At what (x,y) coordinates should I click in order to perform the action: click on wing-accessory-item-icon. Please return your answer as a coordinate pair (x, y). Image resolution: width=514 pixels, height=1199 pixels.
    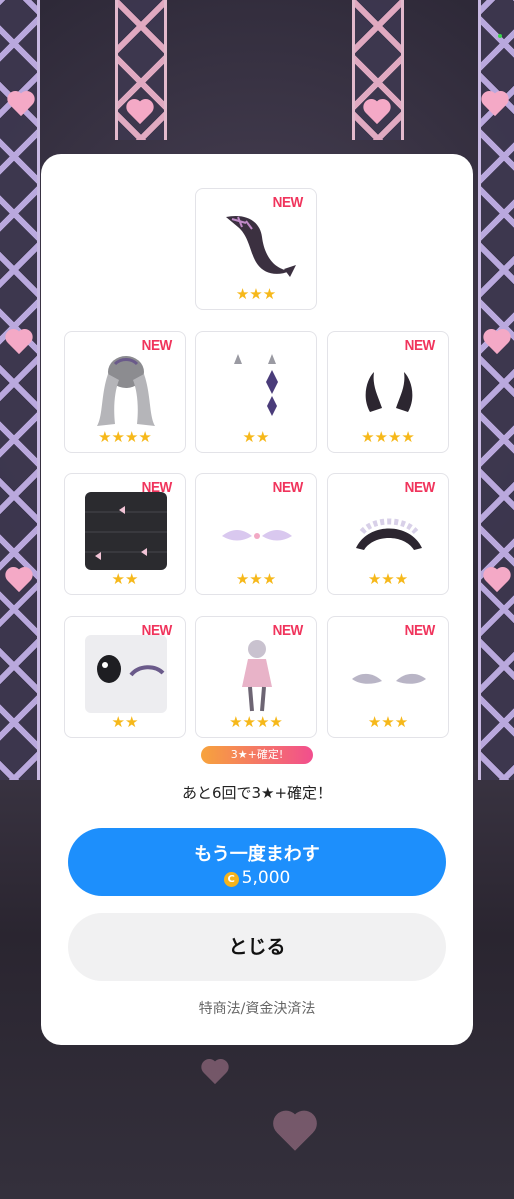
    Looking at the image, I should click on (257, 535).